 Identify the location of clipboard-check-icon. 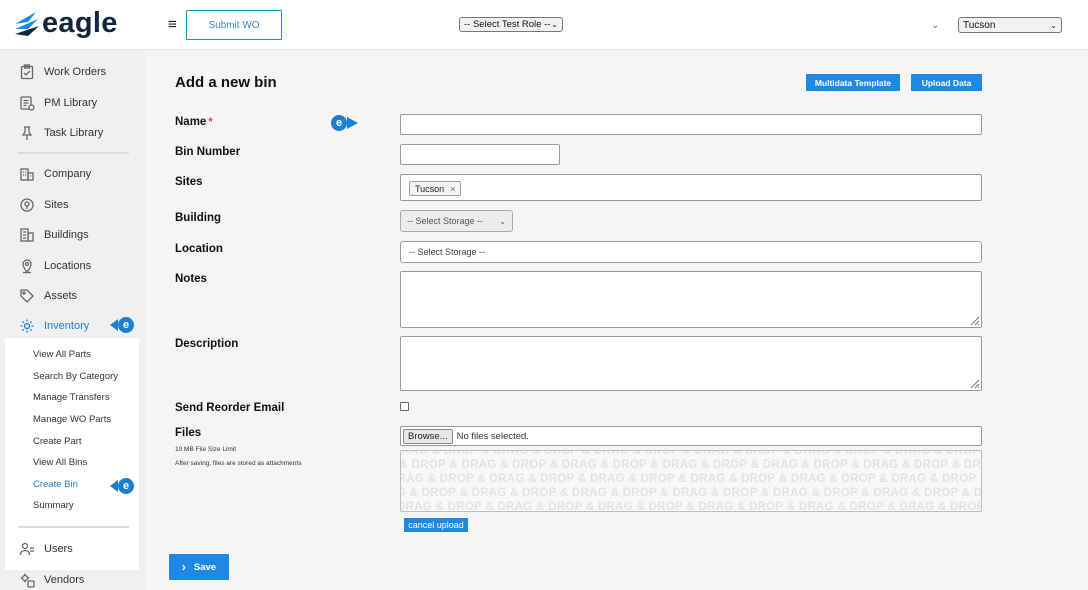
(26, 71).